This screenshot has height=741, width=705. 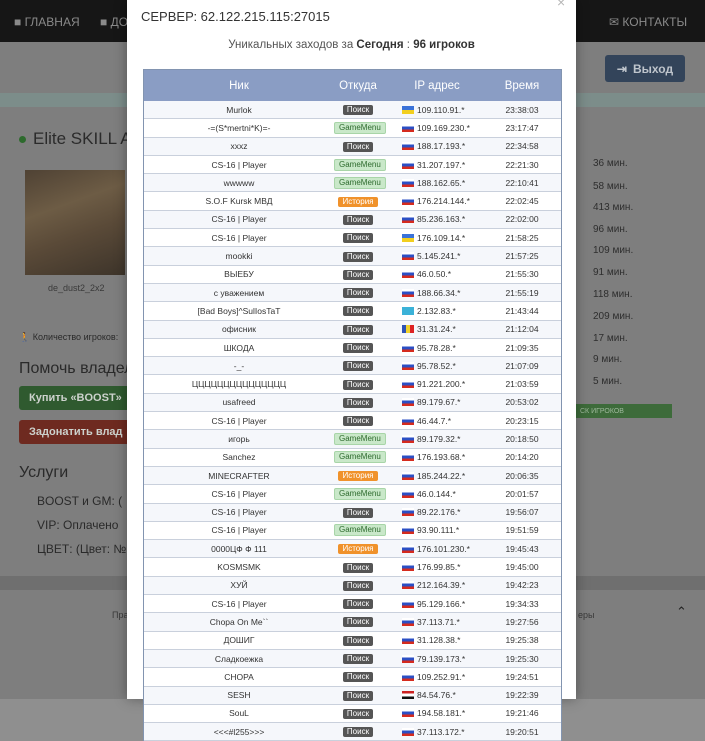 I want to click on col-nick: Ник, so click(x=239, y=86).